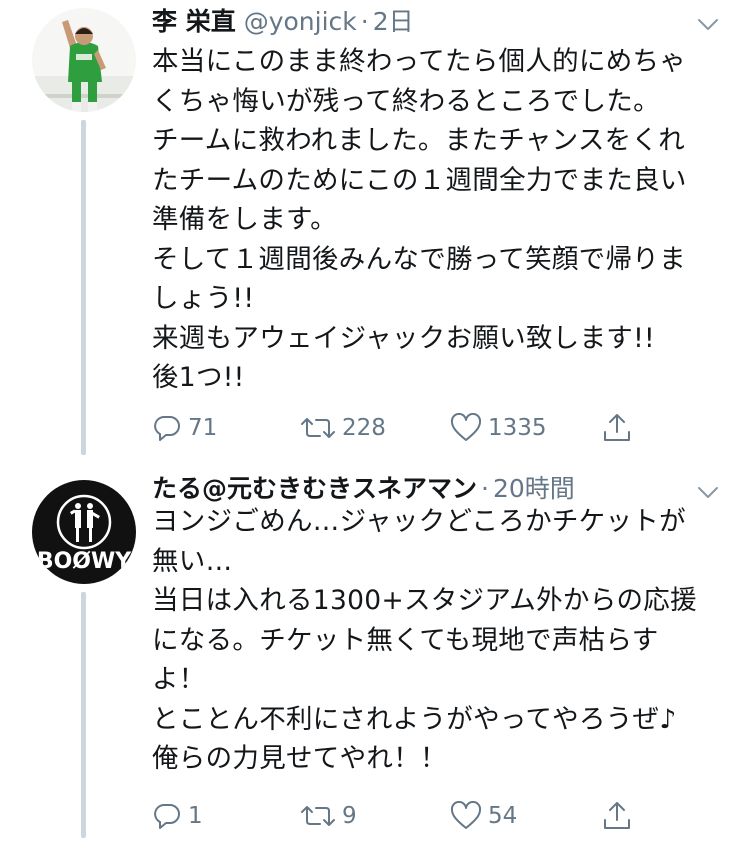 The height and width of the screenshot is (854, 750). I want to click on retweet-button: 9, so click(328, 816).